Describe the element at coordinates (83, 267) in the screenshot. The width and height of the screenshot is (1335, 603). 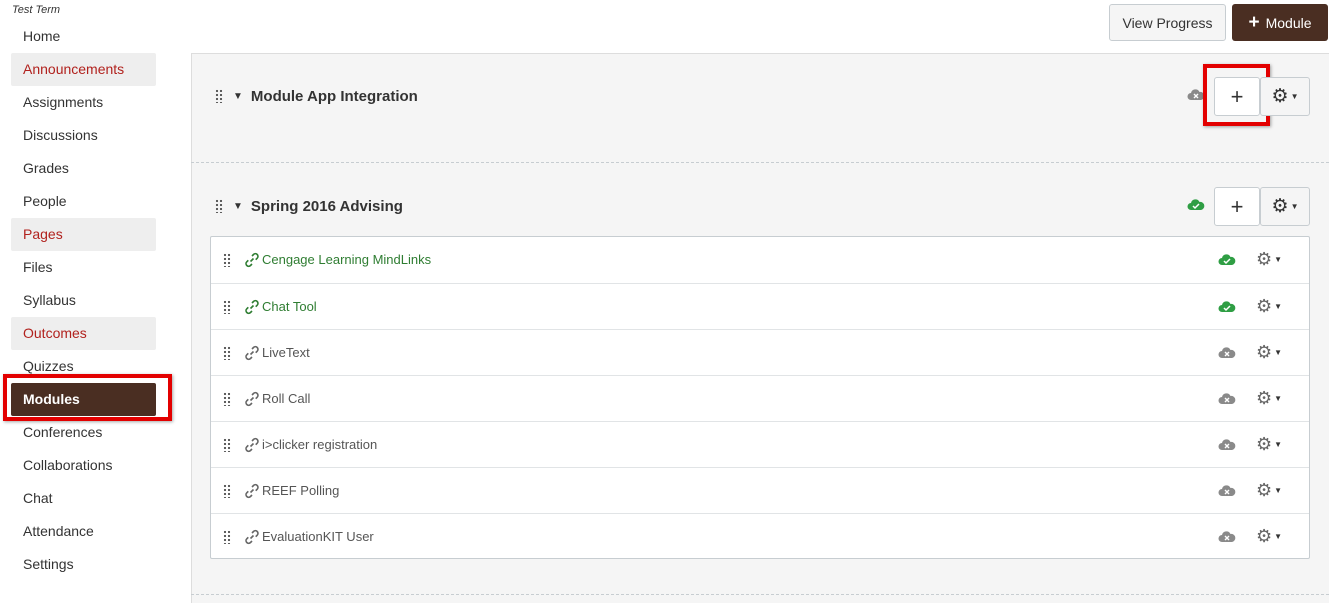
I see `nav-files: Files` at that location.